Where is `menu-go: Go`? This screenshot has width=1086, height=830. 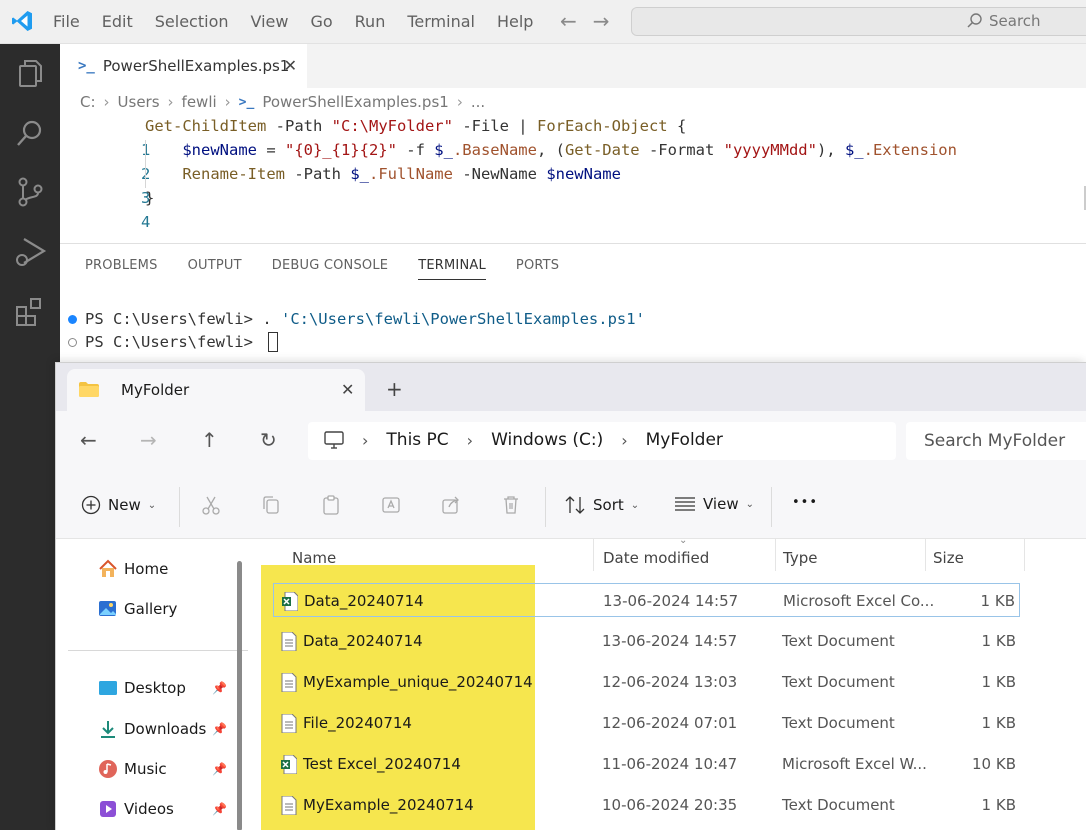
menu-go: Go is located at coordinates (321, 21).